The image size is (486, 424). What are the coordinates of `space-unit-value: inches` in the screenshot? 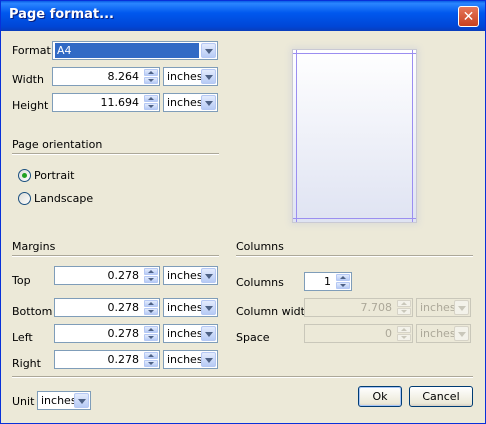 It's located at (438, 333).